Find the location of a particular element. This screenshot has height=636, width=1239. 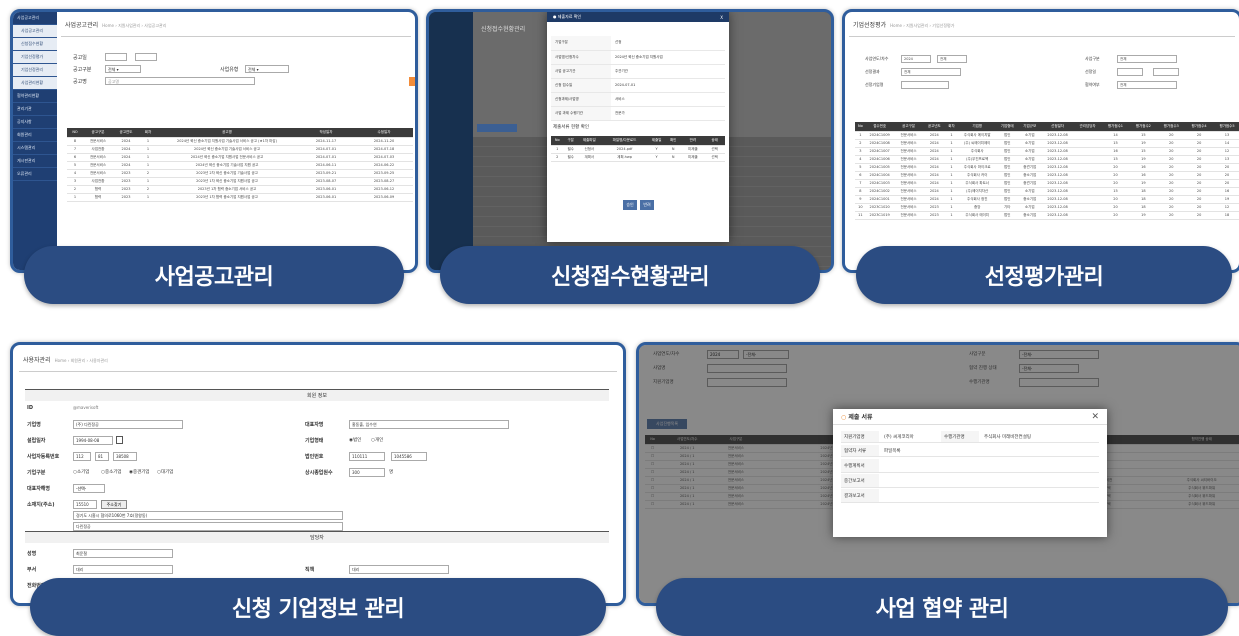

table-cell: 주식회사 마이크로 is located at coordinates (977, 167).